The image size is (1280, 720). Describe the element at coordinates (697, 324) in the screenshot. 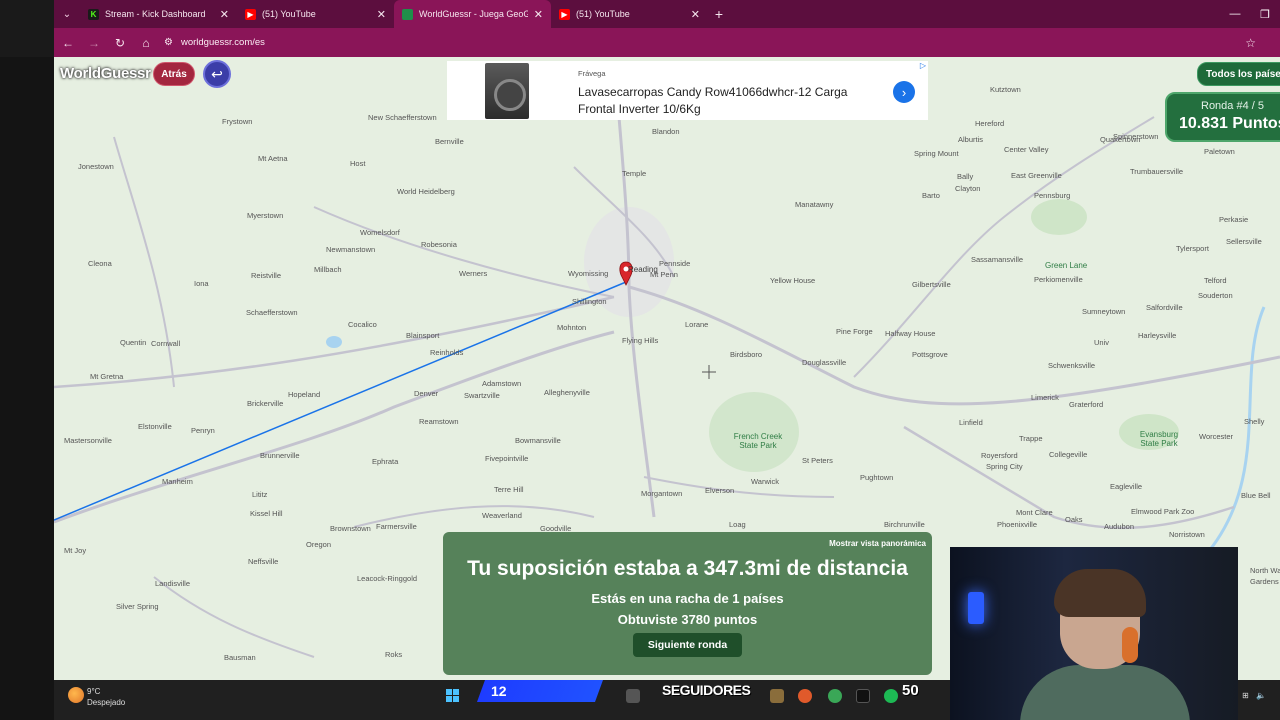

I see `place-label: Lorane` at that location.